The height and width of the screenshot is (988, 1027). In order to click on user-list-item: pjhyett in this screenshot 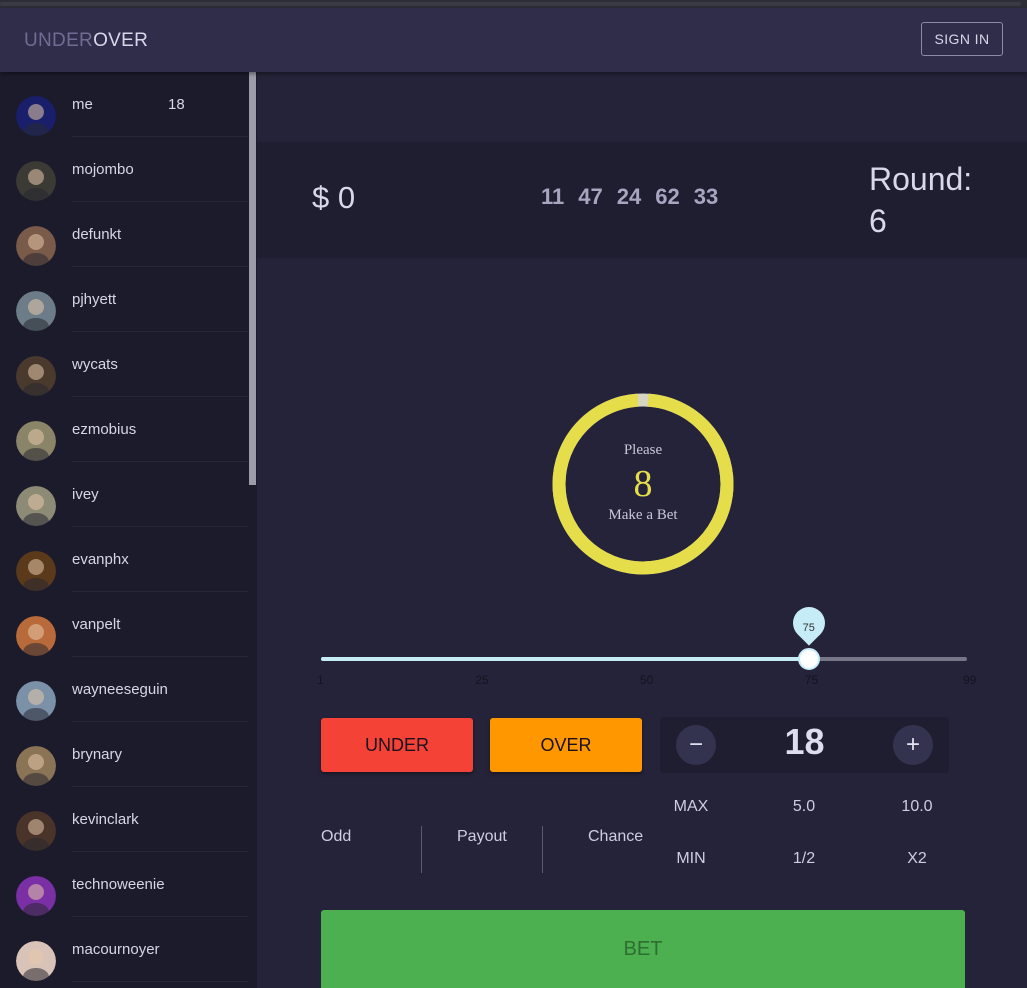, I will do `click(124, 299)`.